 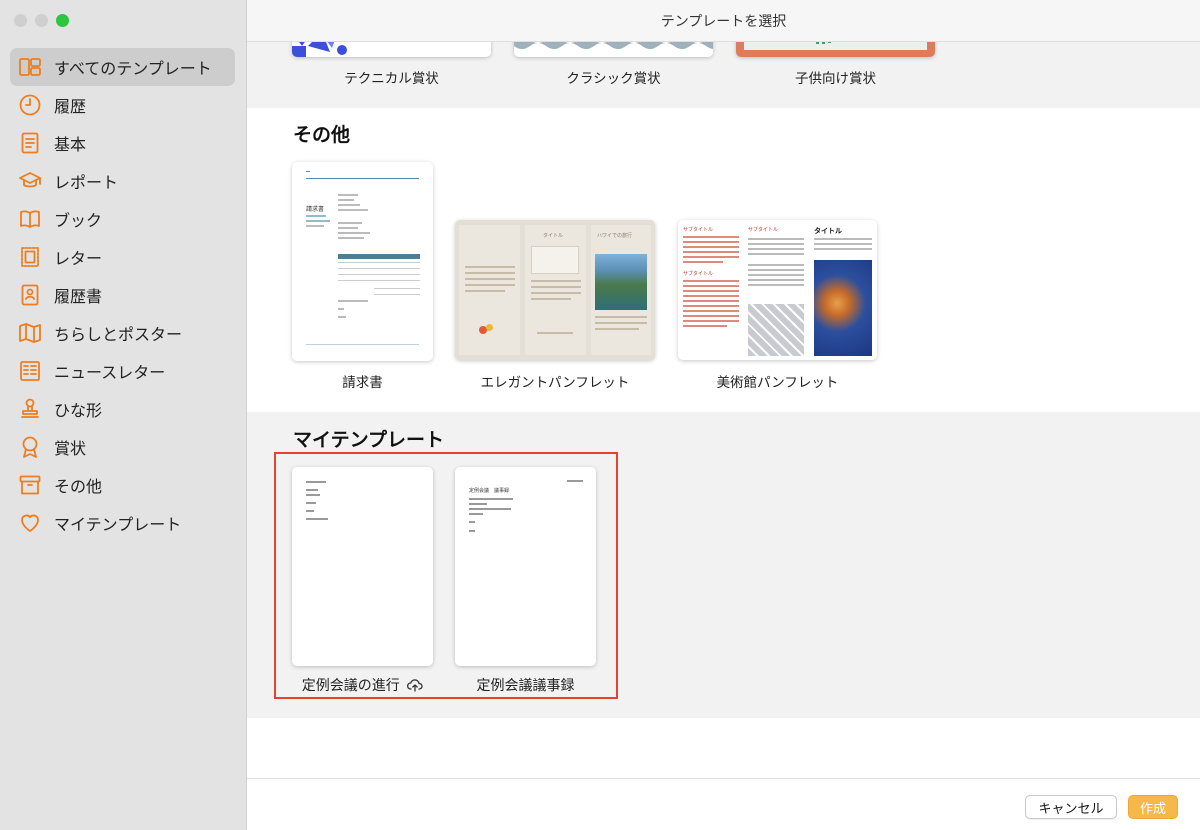 I want to click on window-title: テンプレートを選択, so click(x=723, y=21).